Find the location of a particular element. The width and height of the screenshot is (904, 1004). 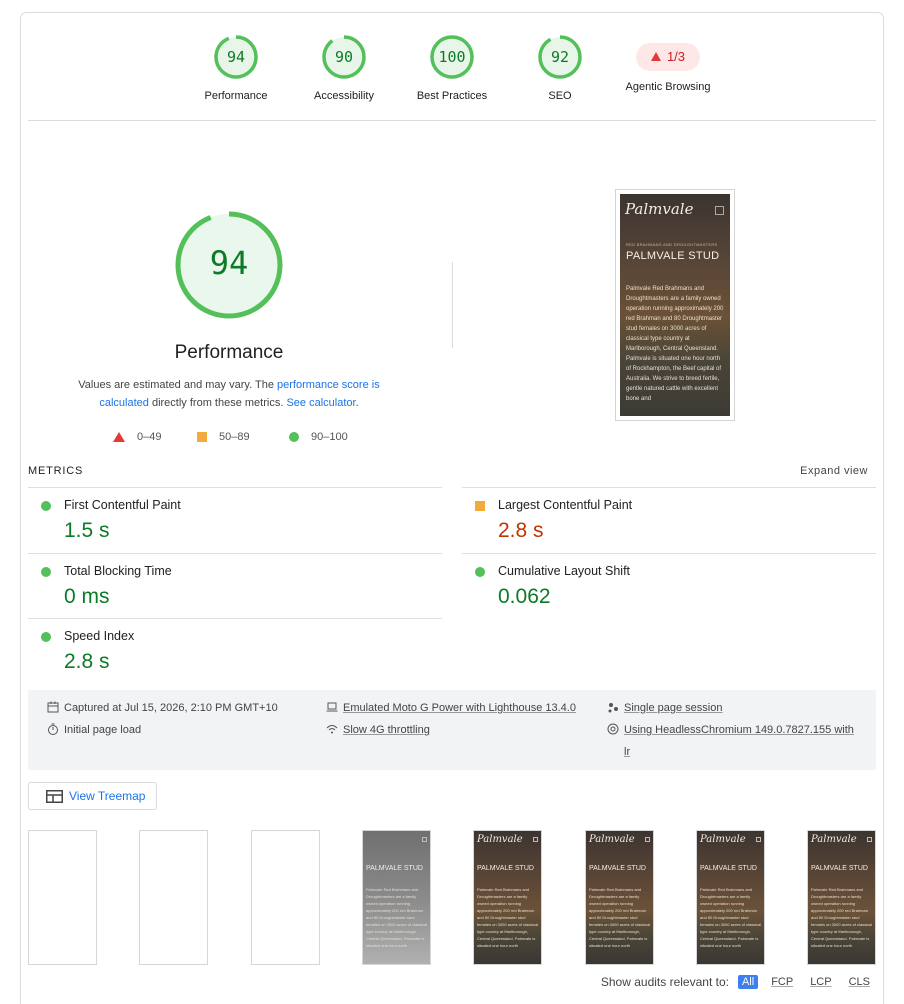

gauge-agentic-browsing: 1/3 Agentic Browsing is located at coordinates (668, 63).